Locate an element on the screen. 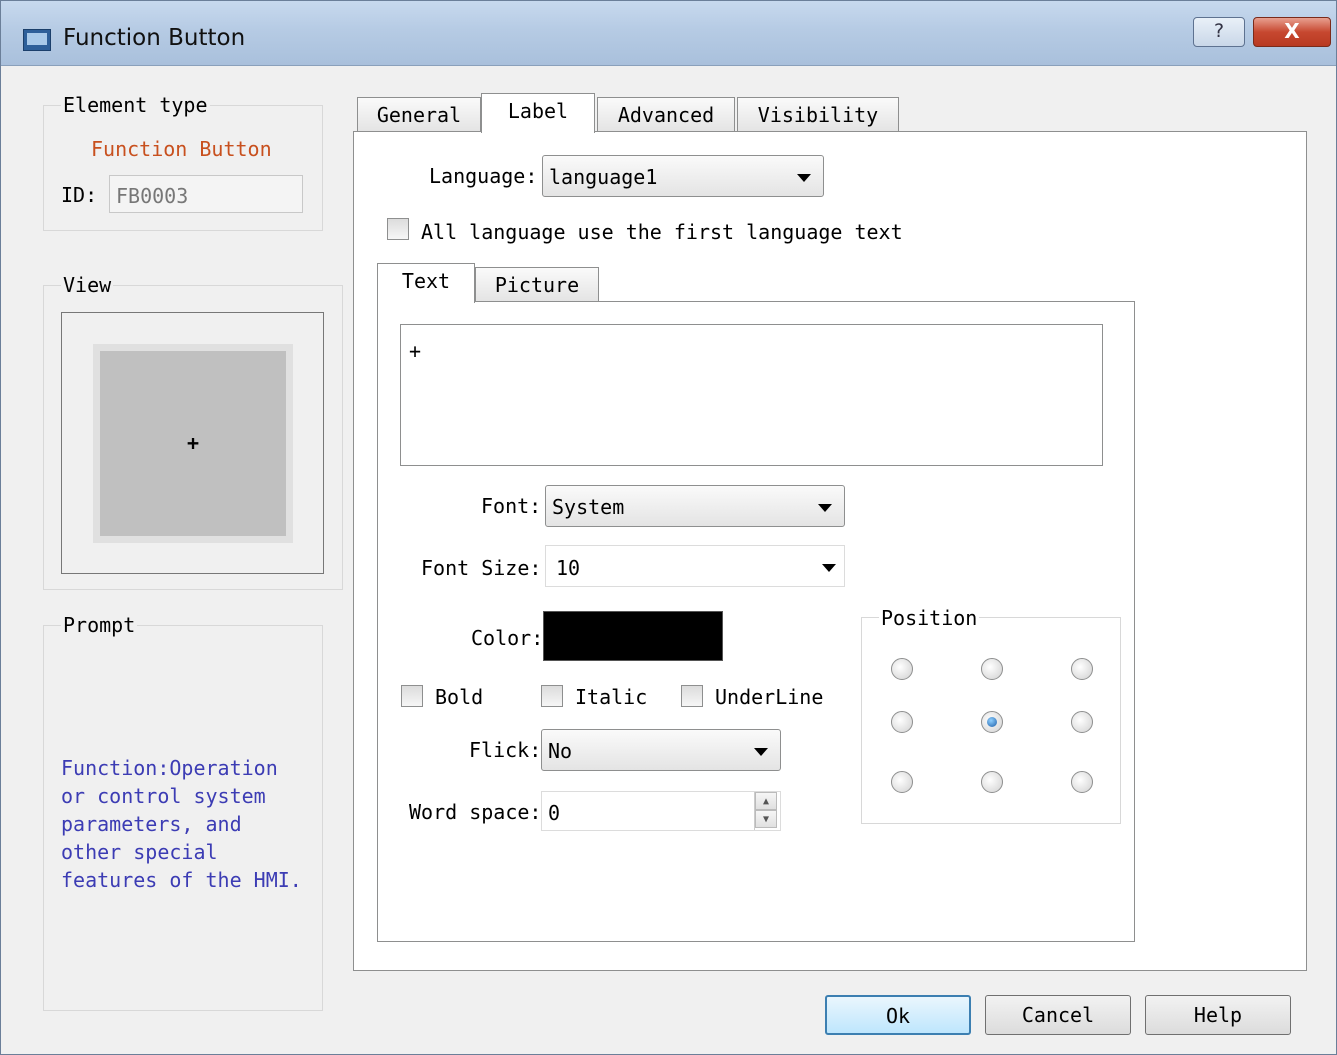 The height and width of the screenshot is (1055, 1337). element-type-title: Element type is located at coordinates (135, 105).